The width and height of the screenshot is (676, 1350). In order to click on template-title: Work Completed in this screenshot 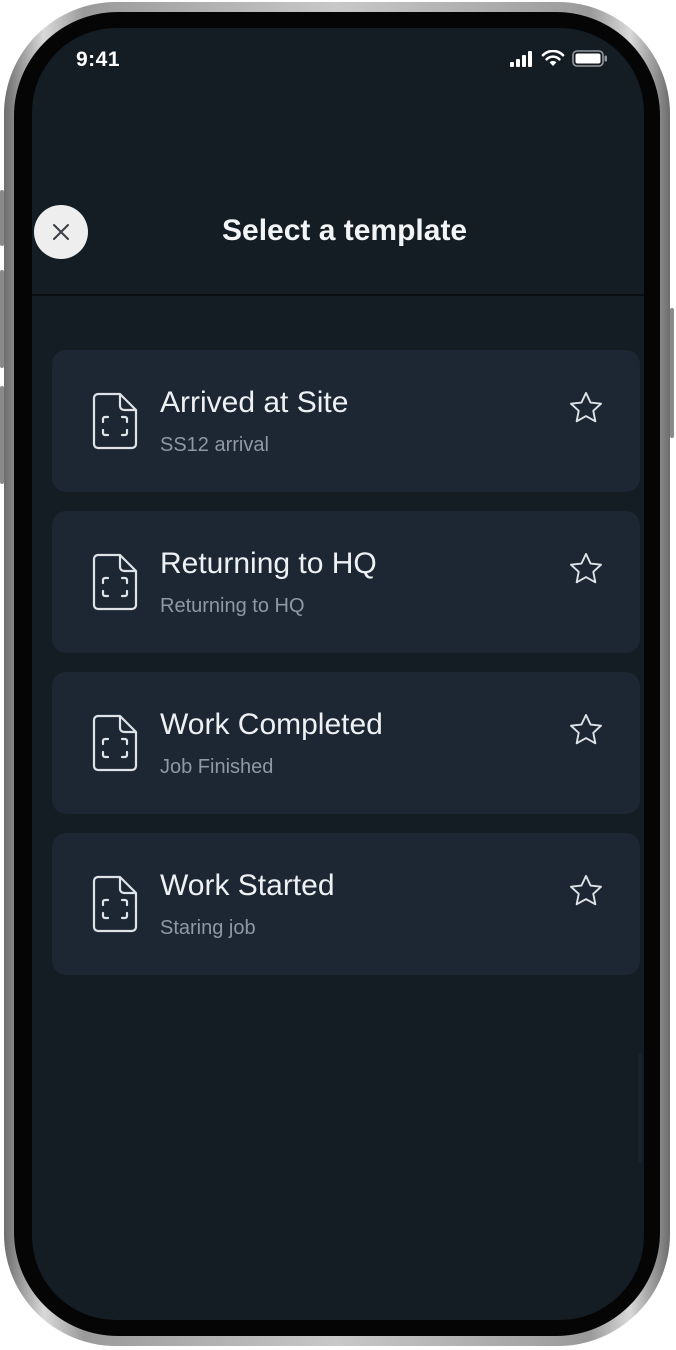, I will do `click(271, 724)`.